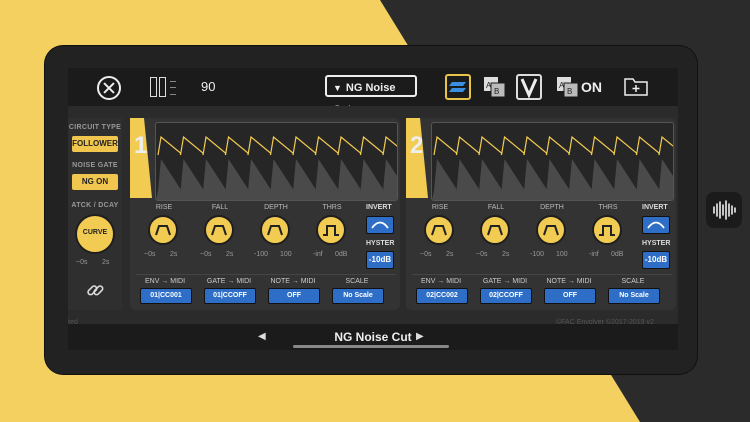  I want to click on channel-1-waveform, so click(276, 161).